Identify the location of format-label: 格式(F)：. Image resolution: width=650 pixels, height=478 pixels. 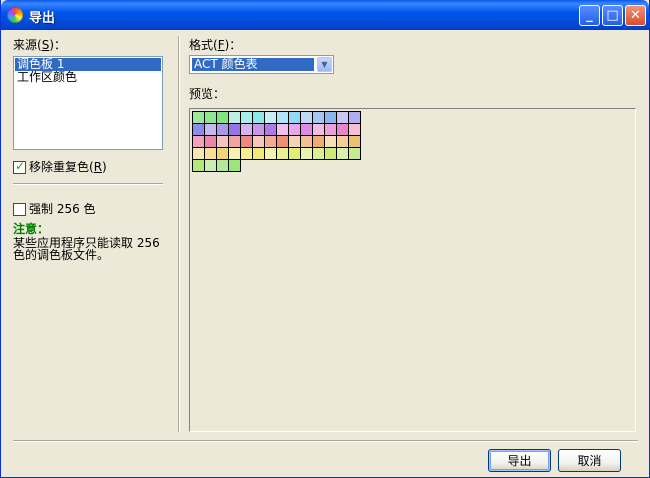
(215, 45).